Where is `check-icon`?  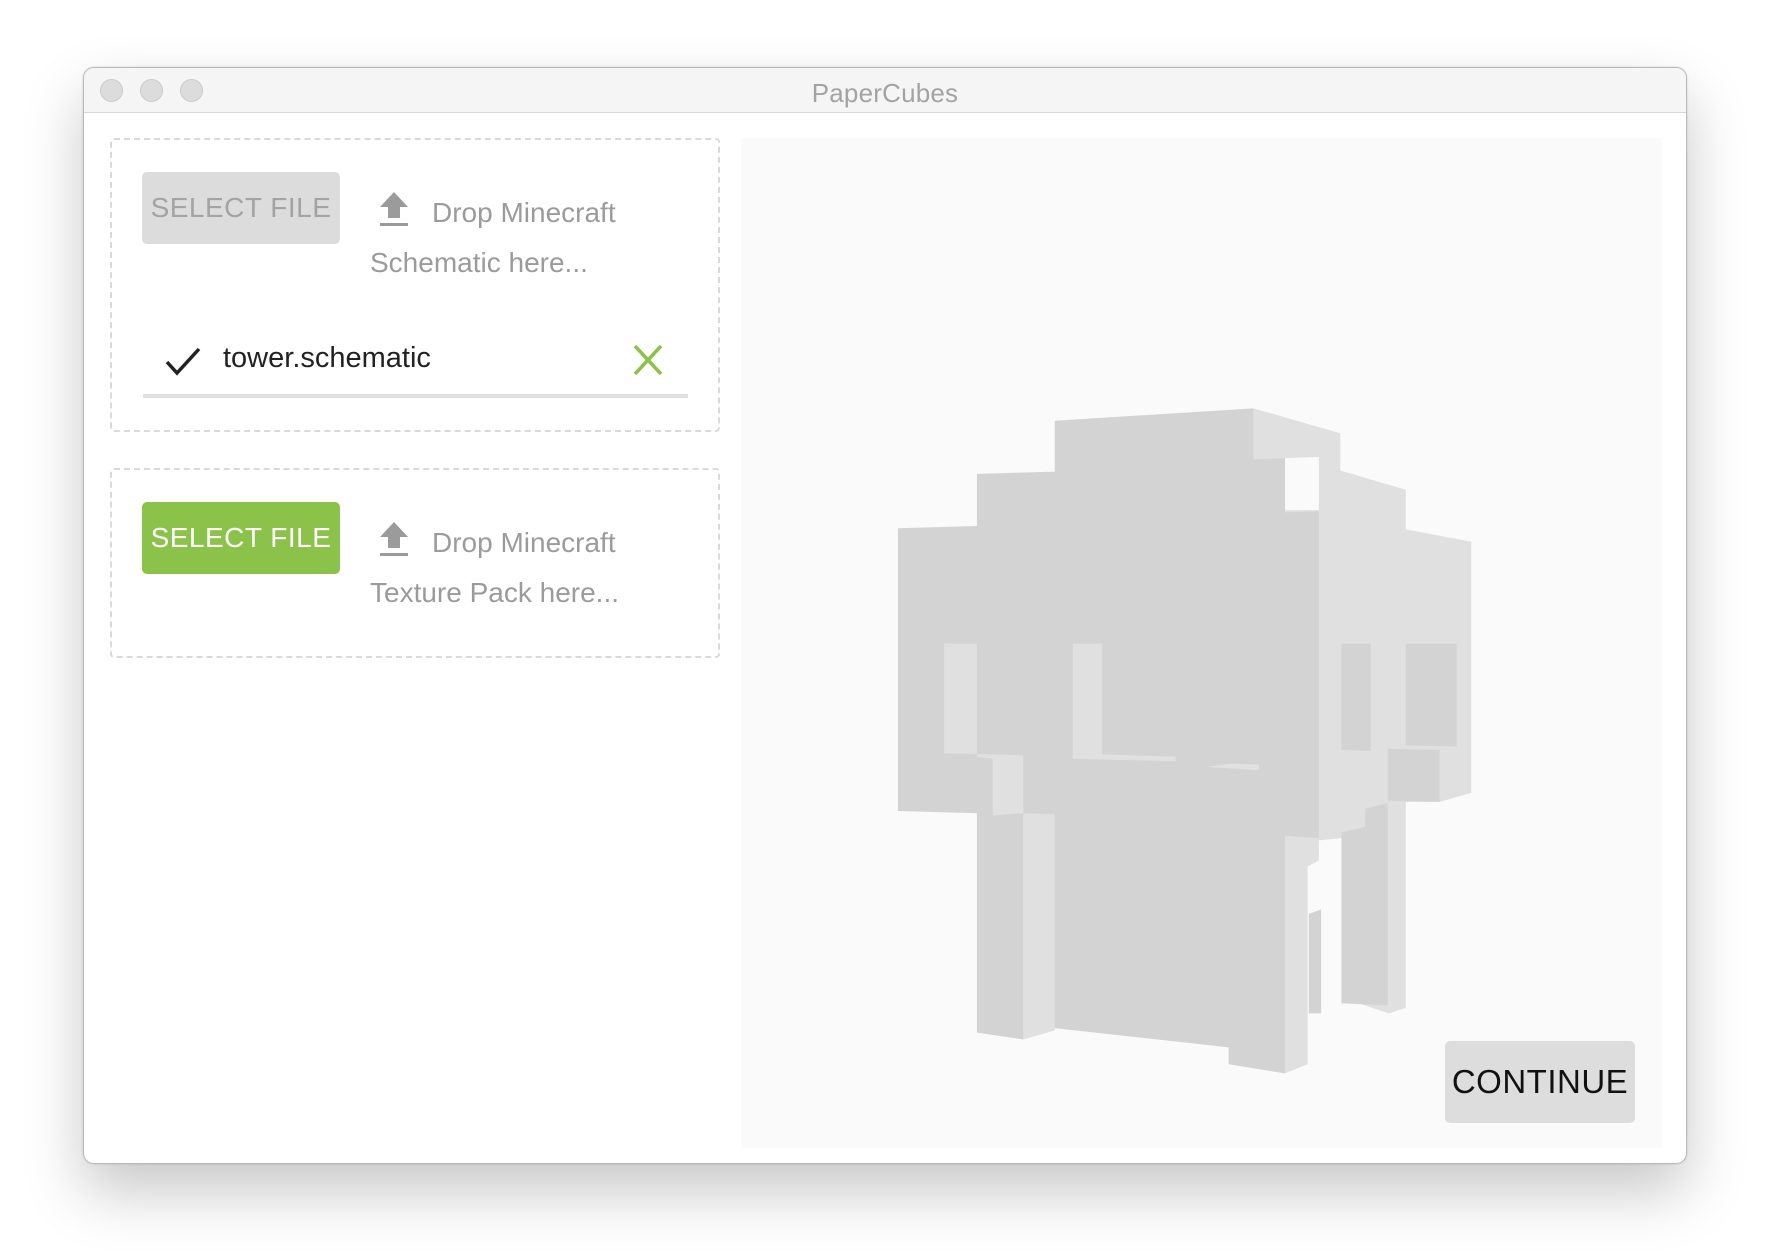
check-icon is located at coordinates (183, 361).